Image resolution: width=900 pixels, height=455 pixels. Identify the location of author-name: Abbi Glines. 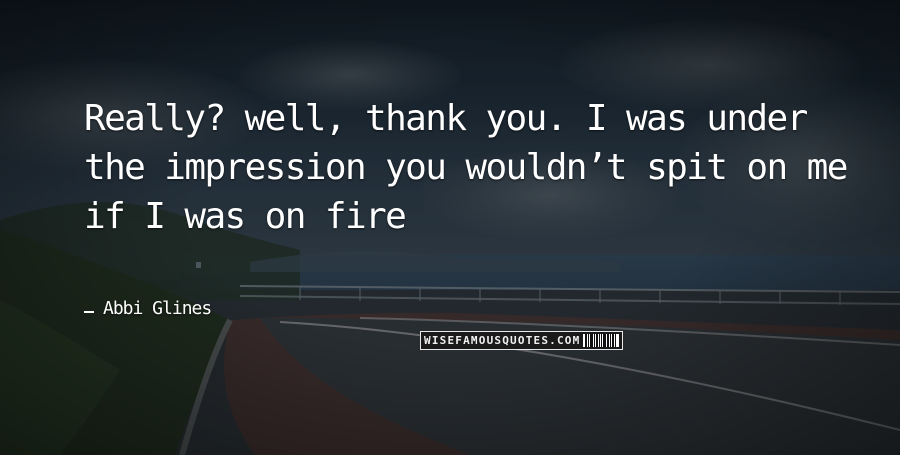
(157, 308).